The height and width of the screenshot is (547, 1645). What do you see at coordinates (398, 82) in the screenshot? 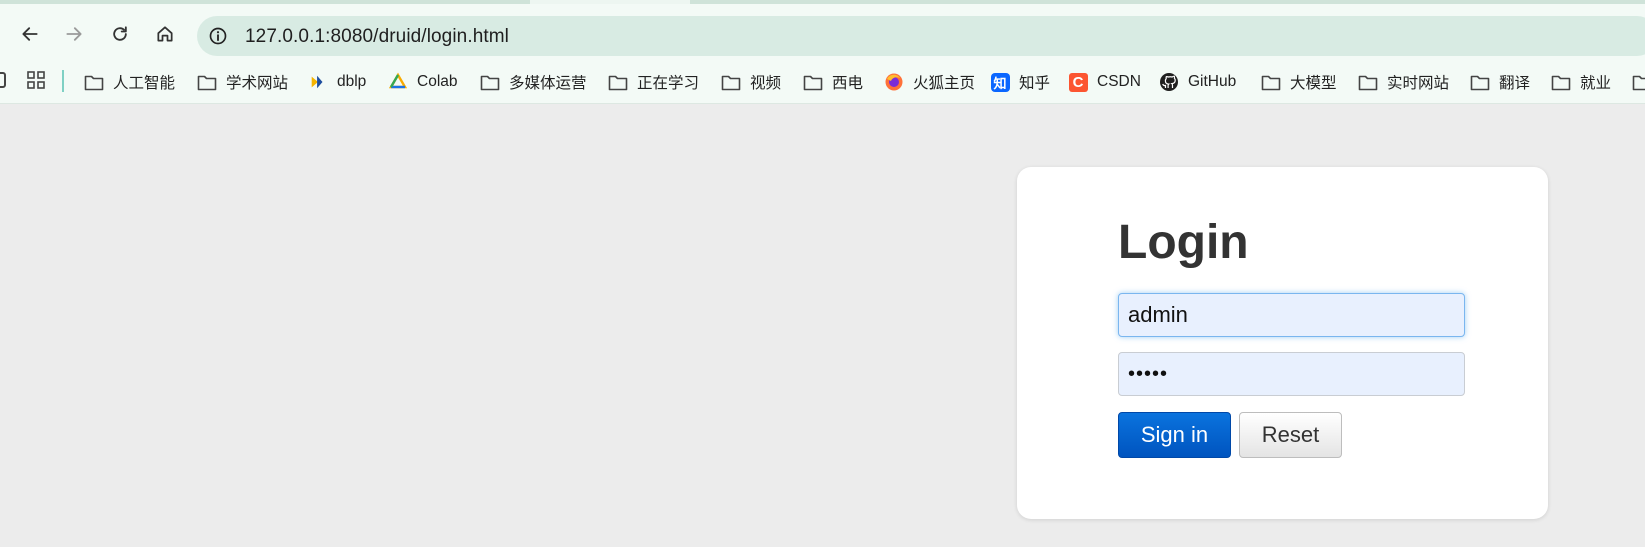
I see `colab-logo-icon` at bounding box center [398, 82].